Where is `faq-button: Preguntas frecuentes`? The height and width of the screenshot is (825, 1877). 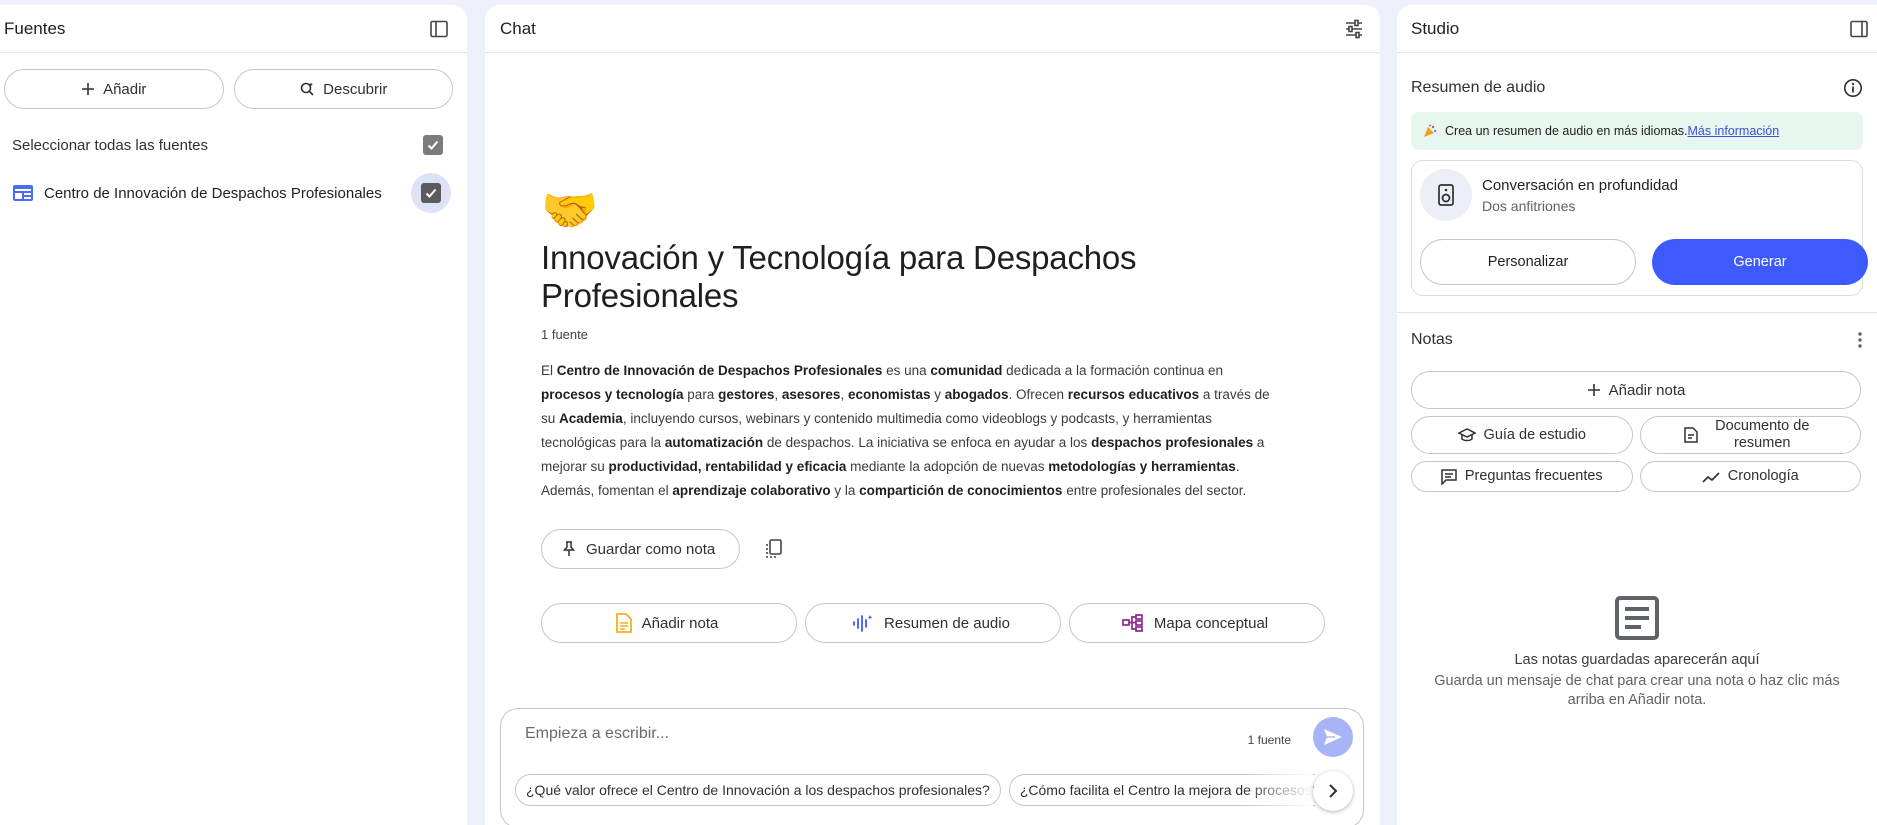
faq-button: Preguntas frecuentes is located at coordinates (1522, 476).